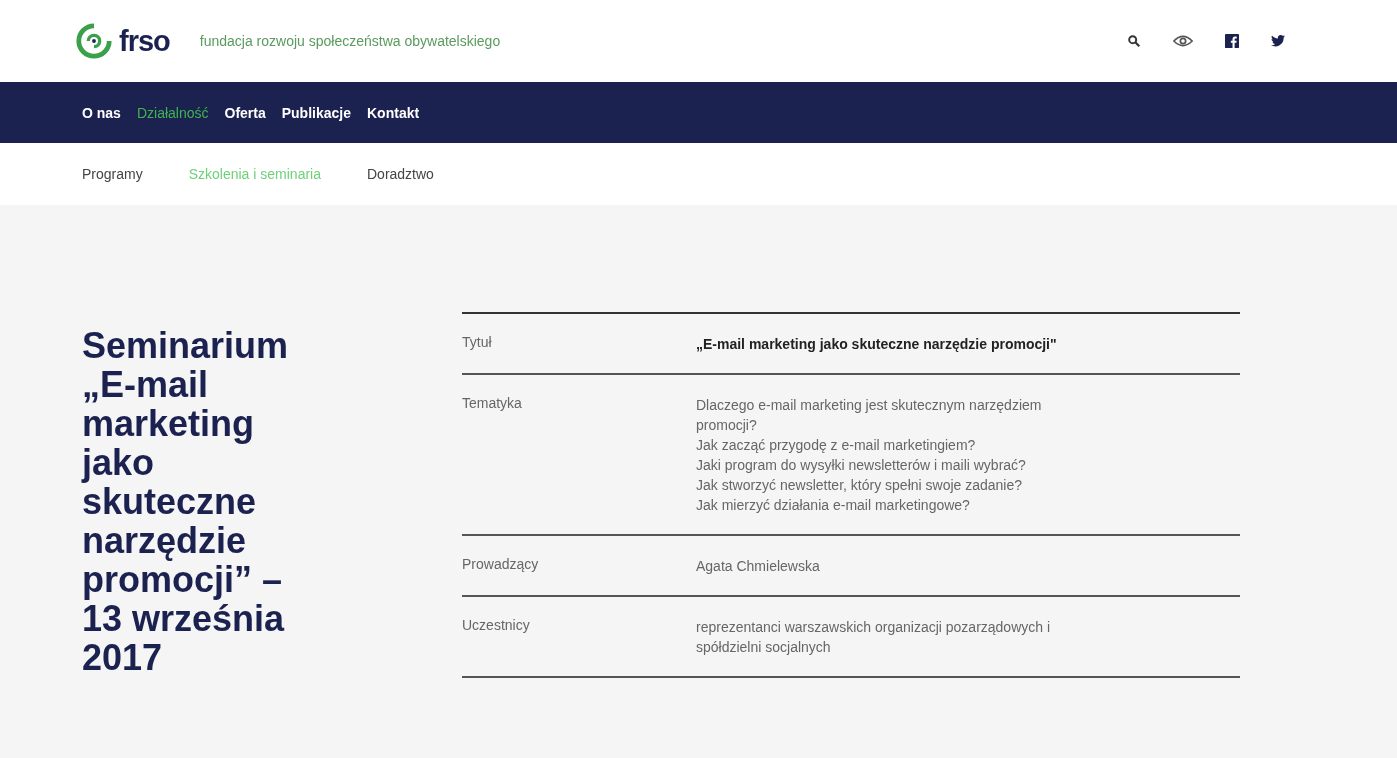 The height and width of the screenshot is (758, 1397). What do you see at coordinates (316, 112) in the screenshot?
I see `nav-link: Publikacje` at bounding box center [316, 112].